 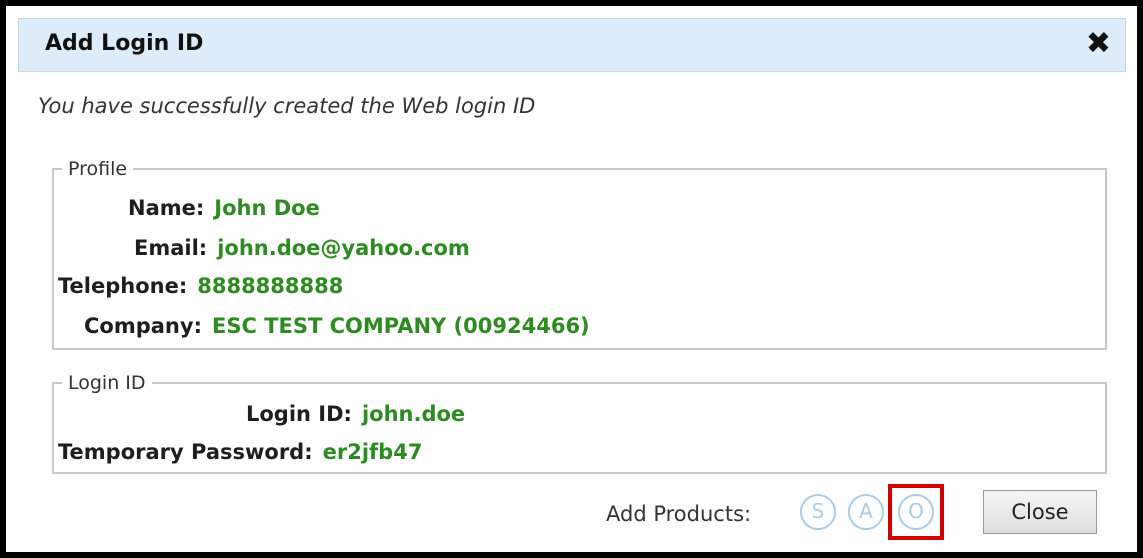 I want to click on highlight-box, so click(x=916, y=512).